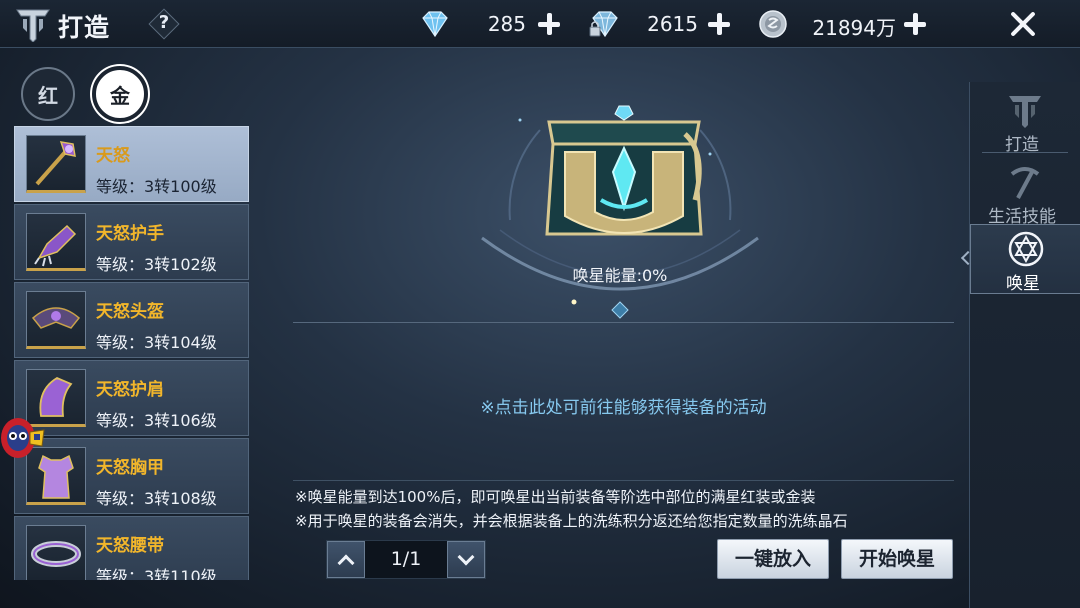 The height and width of the screenshot is (608, 1080). What do you see at coordinates (56, 318) in the screenshot?
I see `helmet-icon` at bounding box center [56, 318].